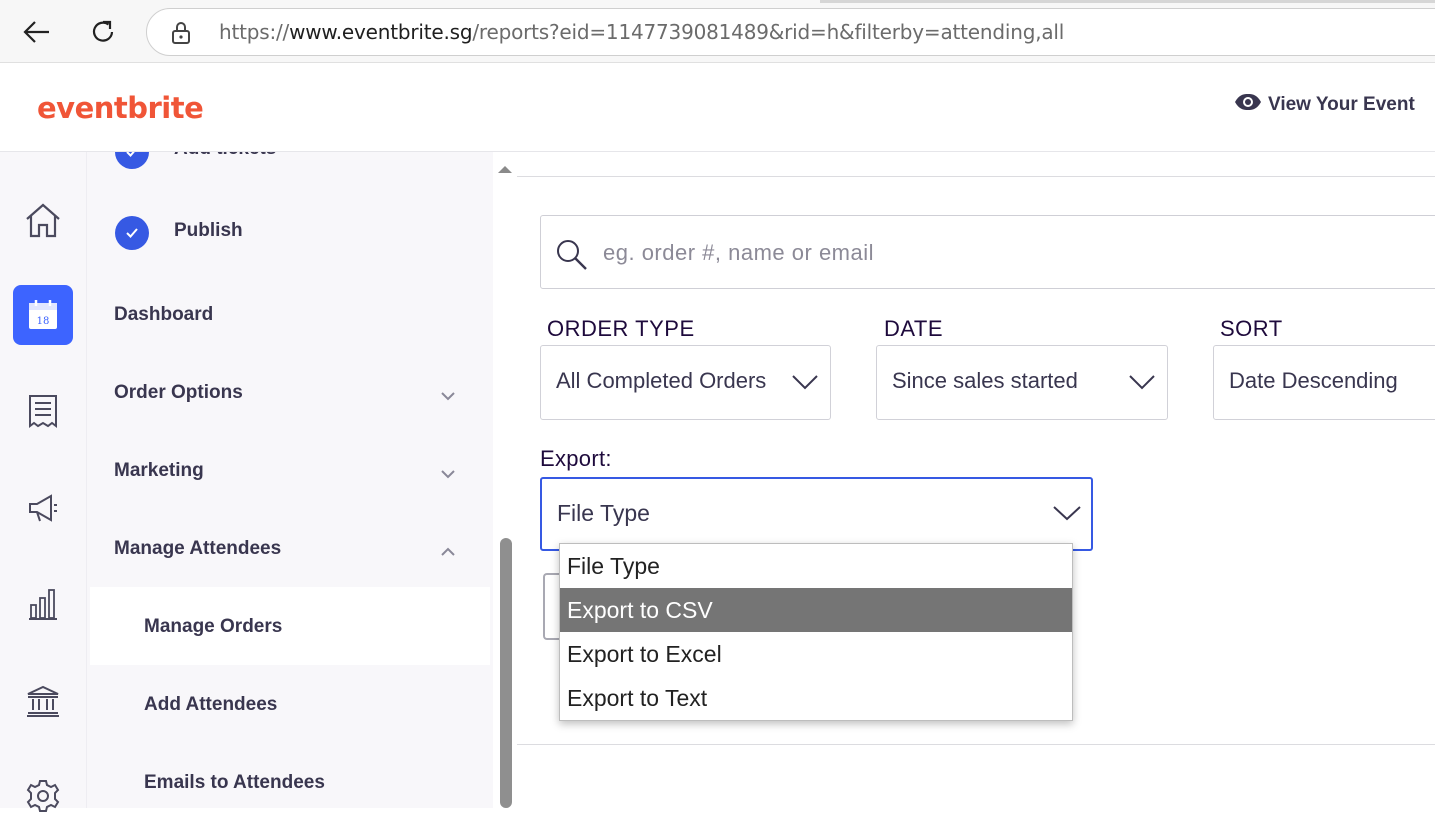 The height and width of the screenshot is (826, 1435). I want to click on sort-label: SORT, so click(1251, 328).